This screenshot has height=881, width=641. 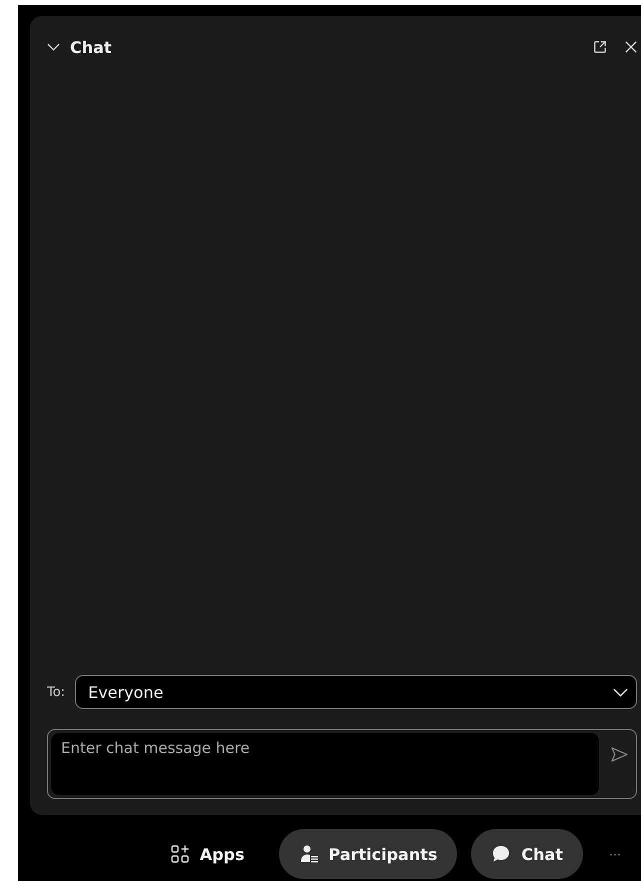 What do you see at coordinates (631, 47) in the screenshot?
I see `close-icon` at bounding box center [631, 47].